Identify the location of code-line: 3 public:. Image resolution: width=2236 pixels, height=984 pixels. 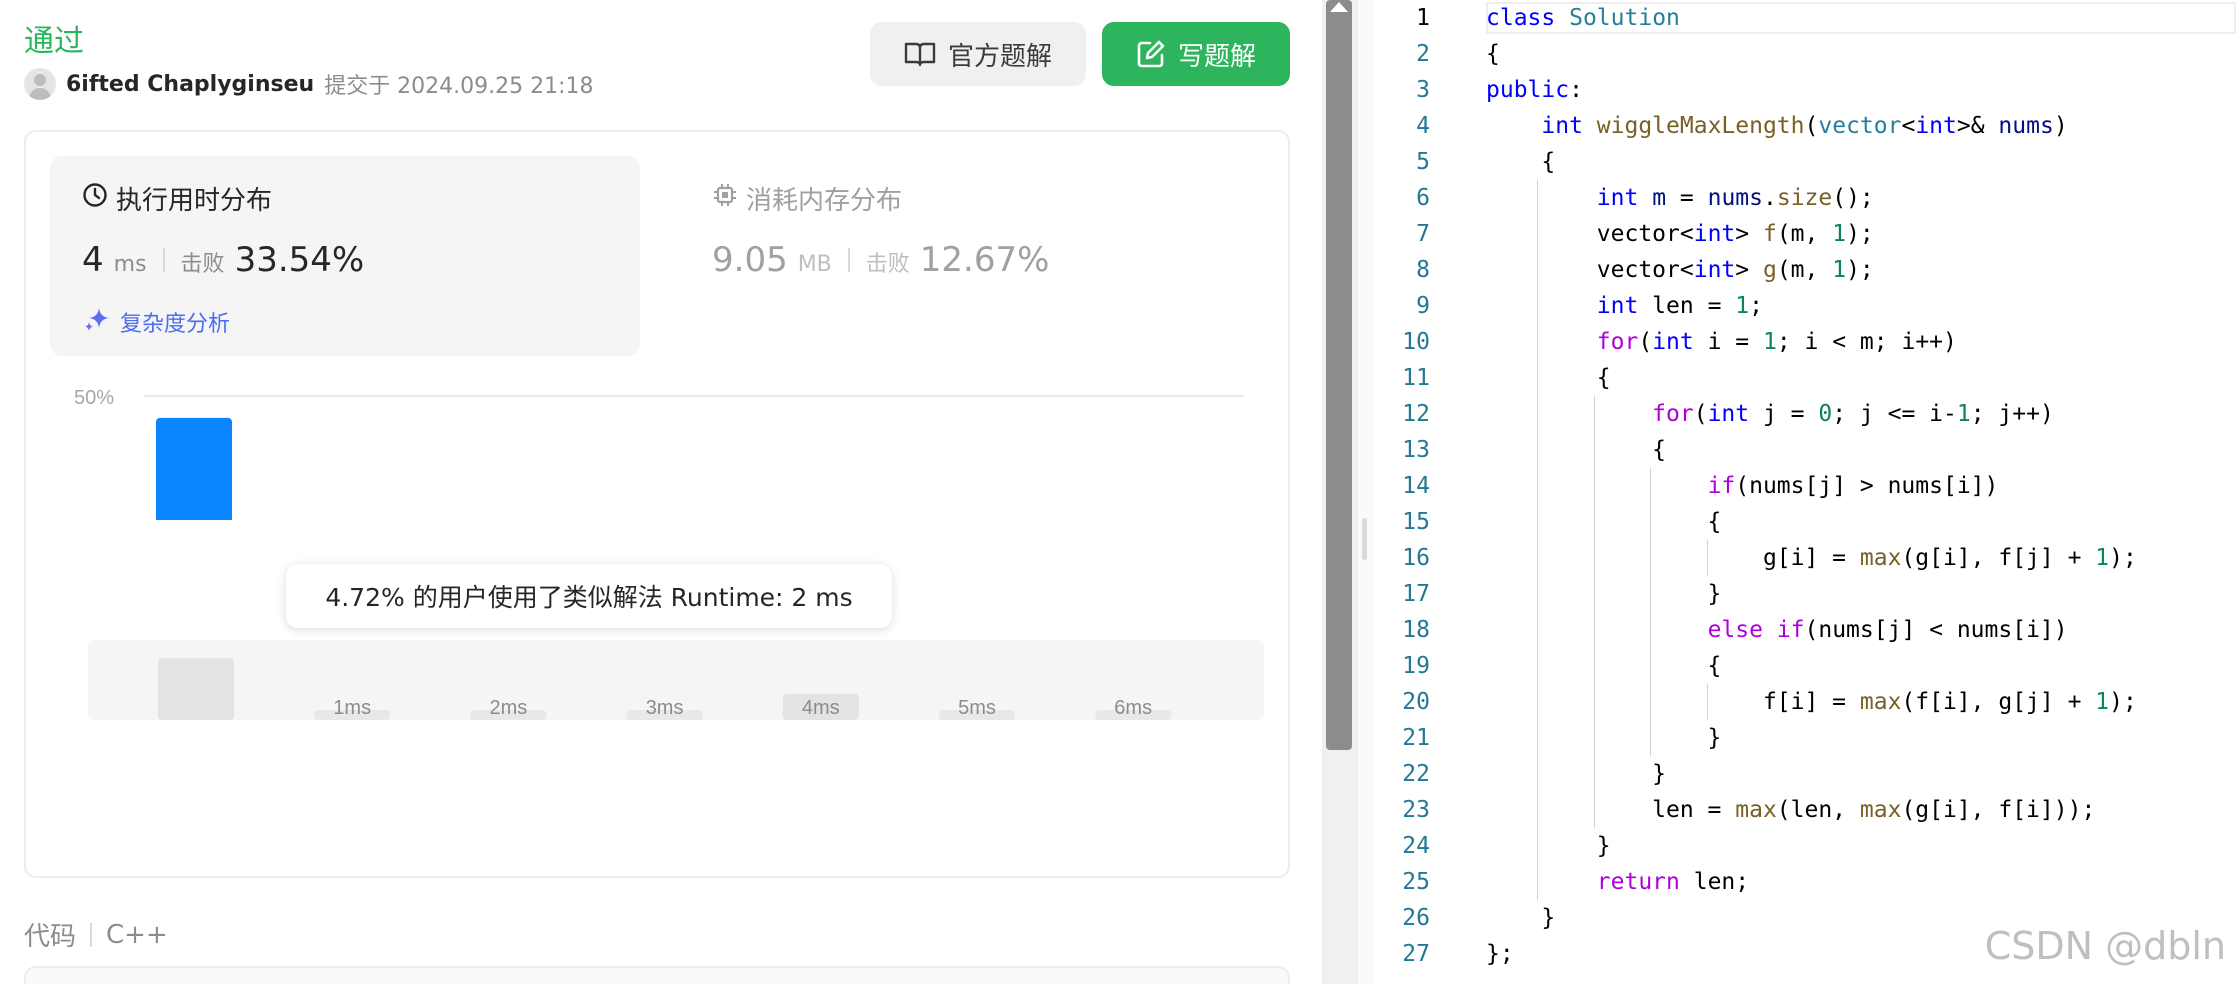
(1805, 90).